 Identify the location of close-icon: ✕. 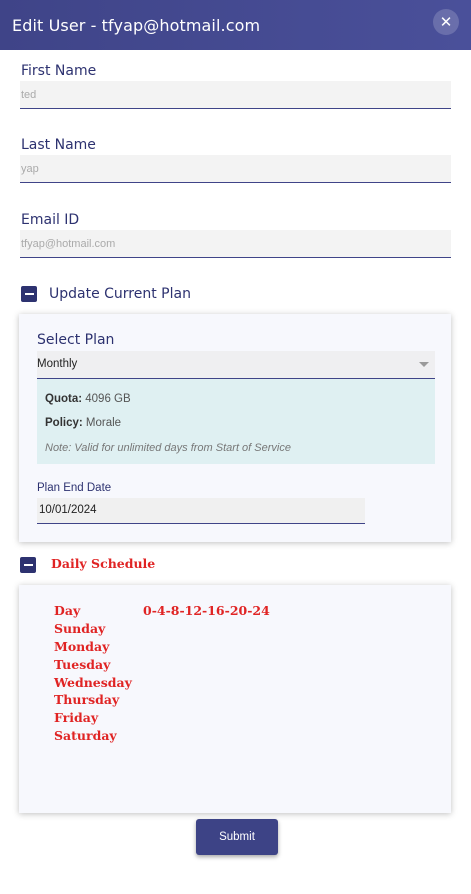
(446, 22).